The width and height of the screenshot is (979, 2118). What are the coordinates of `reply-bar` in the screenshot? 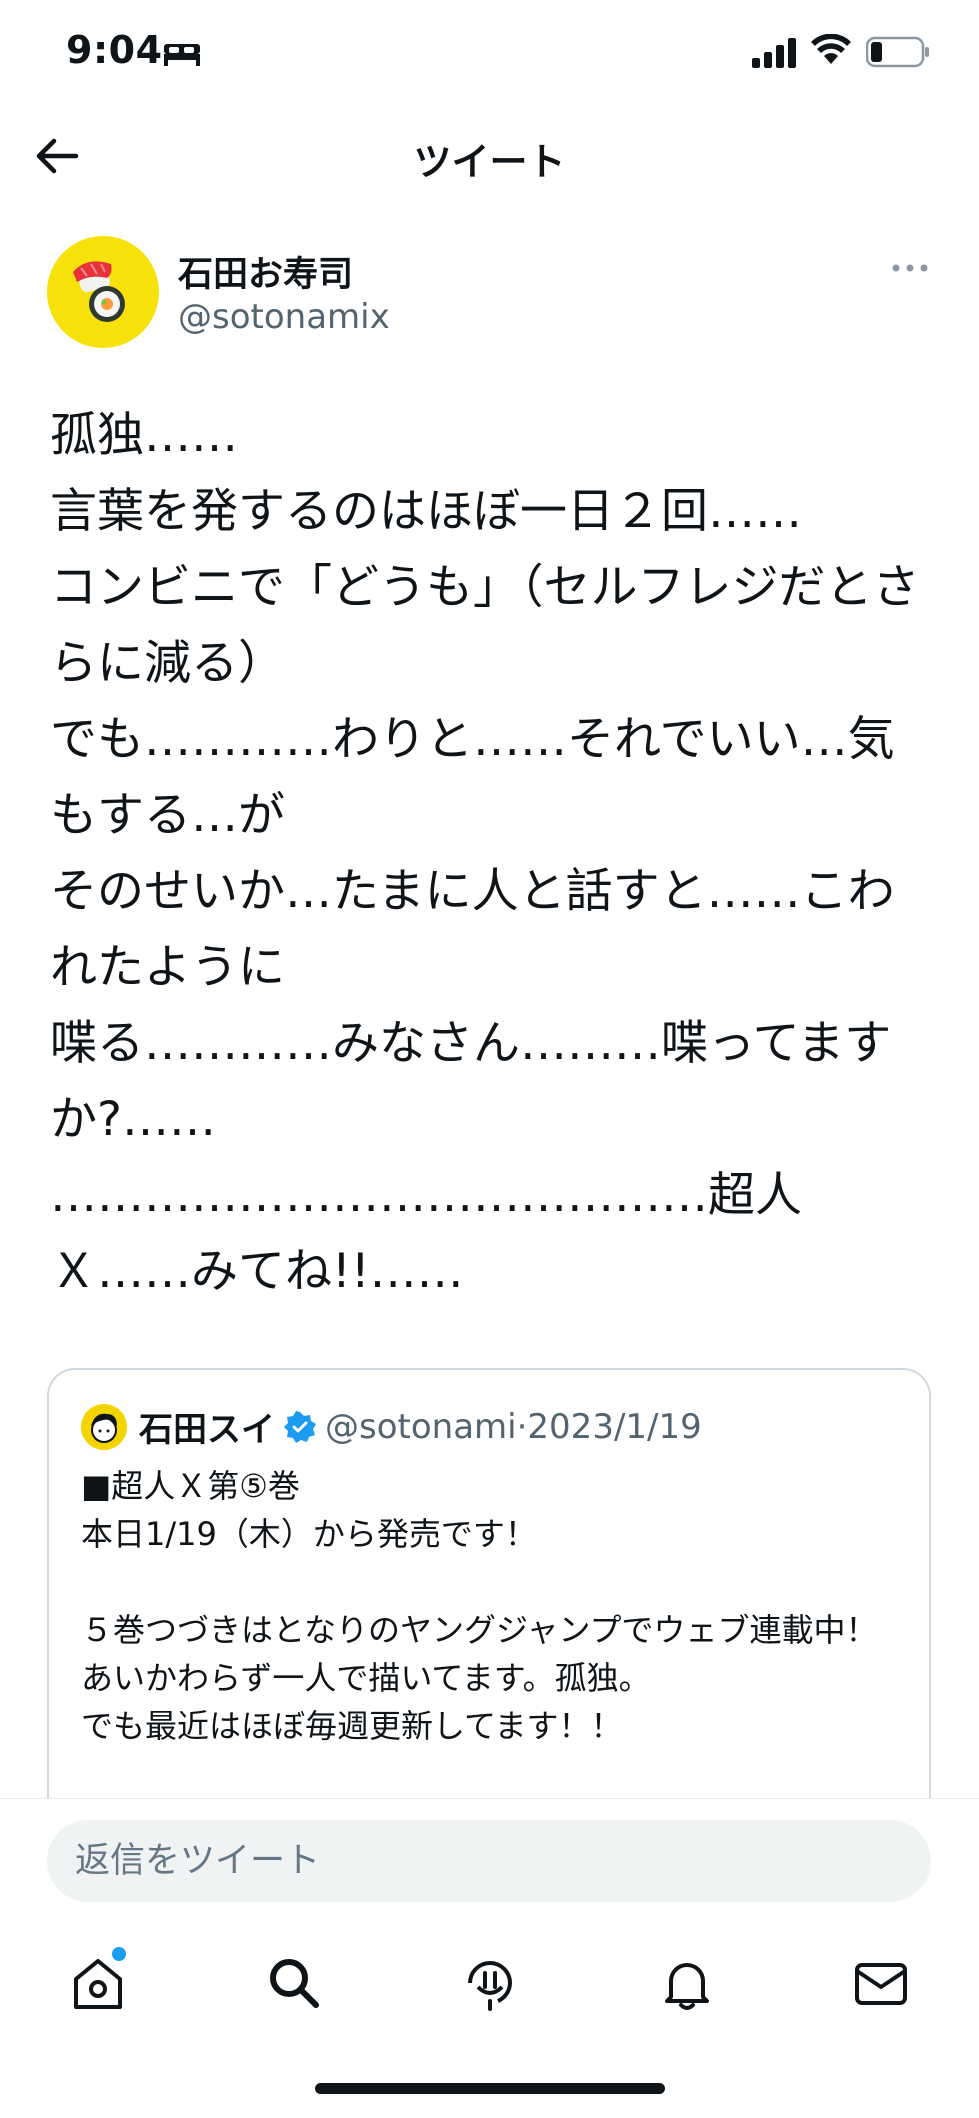 It's located at (489, 1856).